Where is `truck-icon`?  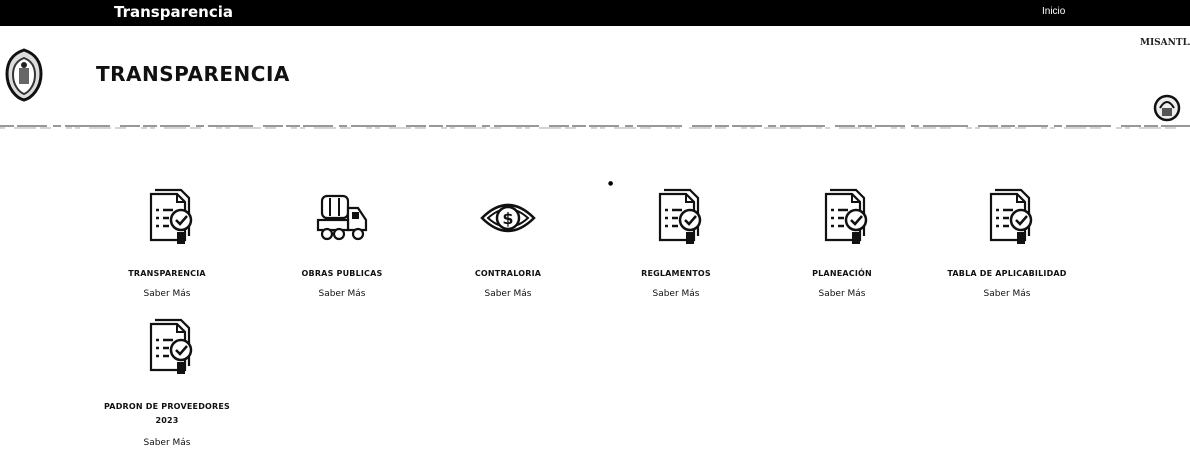
truck-icon is located at coordinates (342, 218).